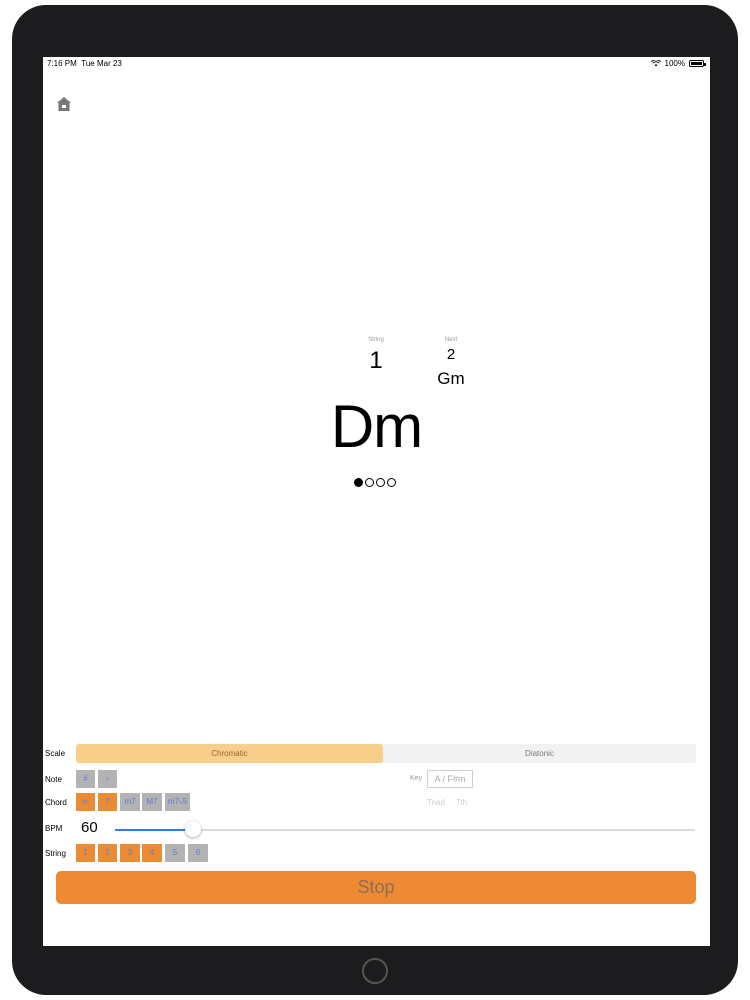 The image size is (750, 1000). I want to click on string-5-button: 5, so click(175, 853).